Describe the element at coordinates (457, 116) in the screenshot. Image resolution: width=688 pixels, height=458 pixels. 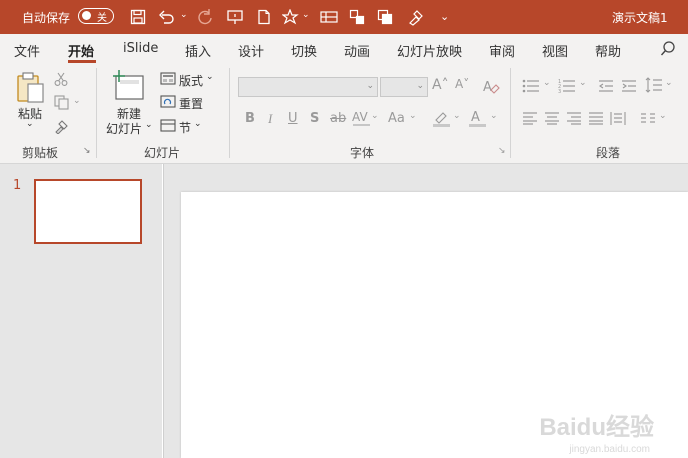
I see `highlight-dropdown-icon: ⌄` at that location.